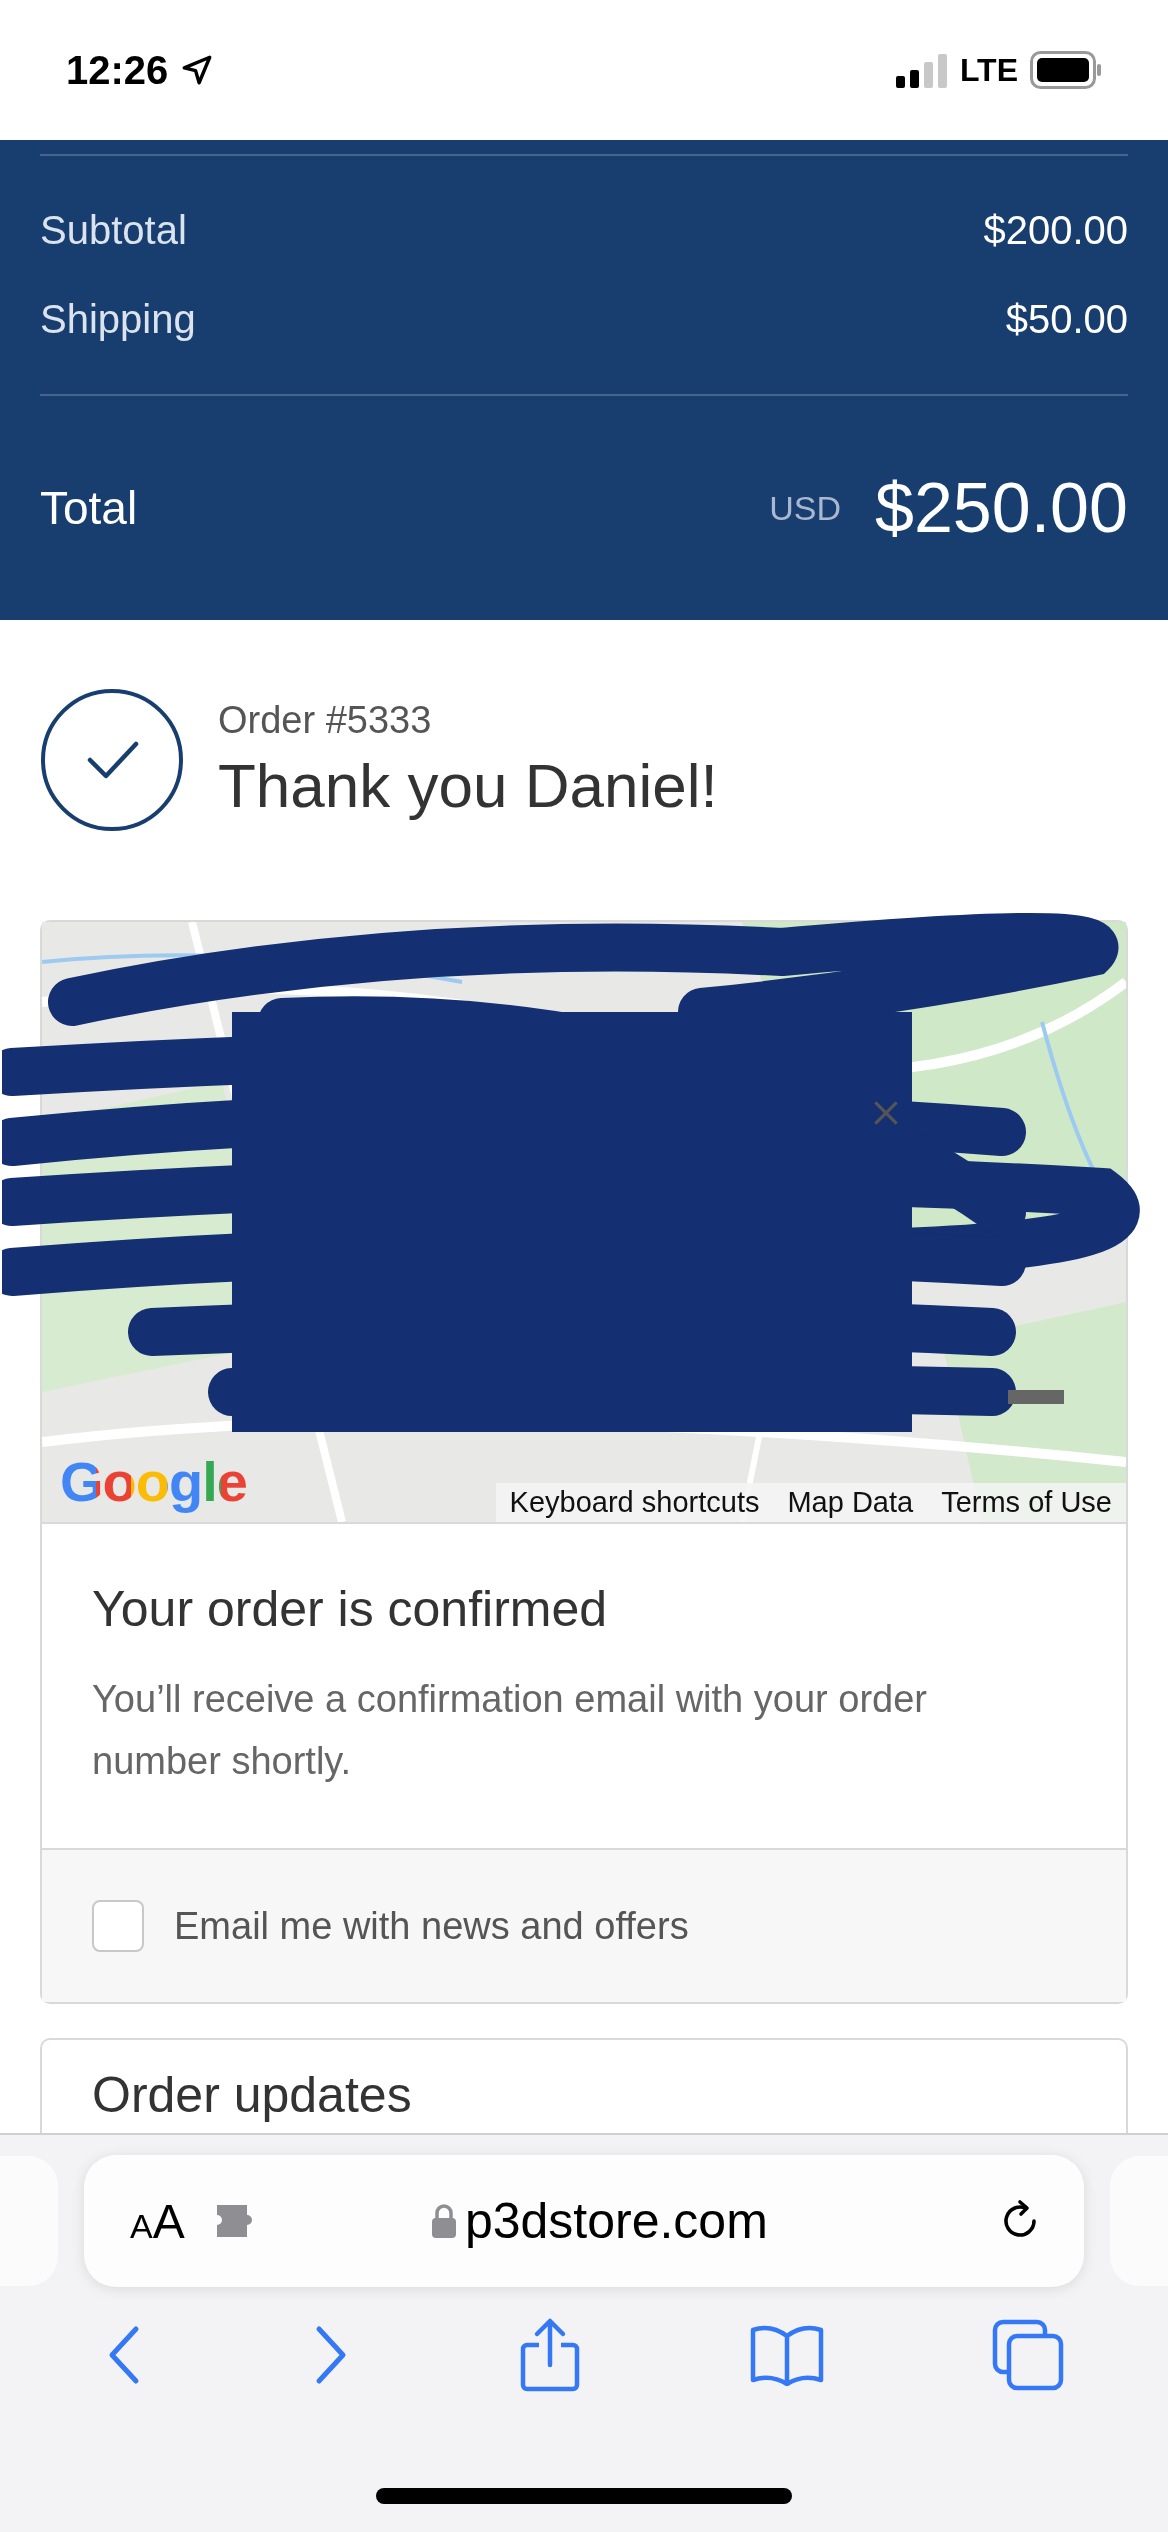 The width and height of the screenshot is (1168, 2532). Describe the element at coordinates (634, 1502) in the screenshot. I see `map-link: Keyboard shortcuts` at that location.